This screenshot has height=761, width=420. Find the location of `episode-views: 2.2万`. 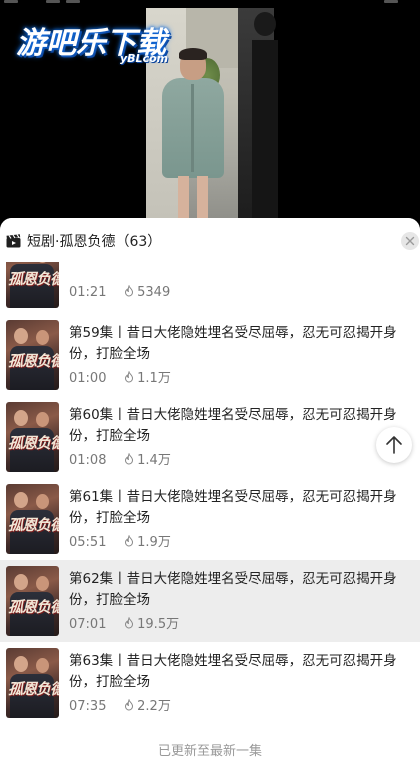

episode-views: 2.2万 is located at coordinates (154, 706).